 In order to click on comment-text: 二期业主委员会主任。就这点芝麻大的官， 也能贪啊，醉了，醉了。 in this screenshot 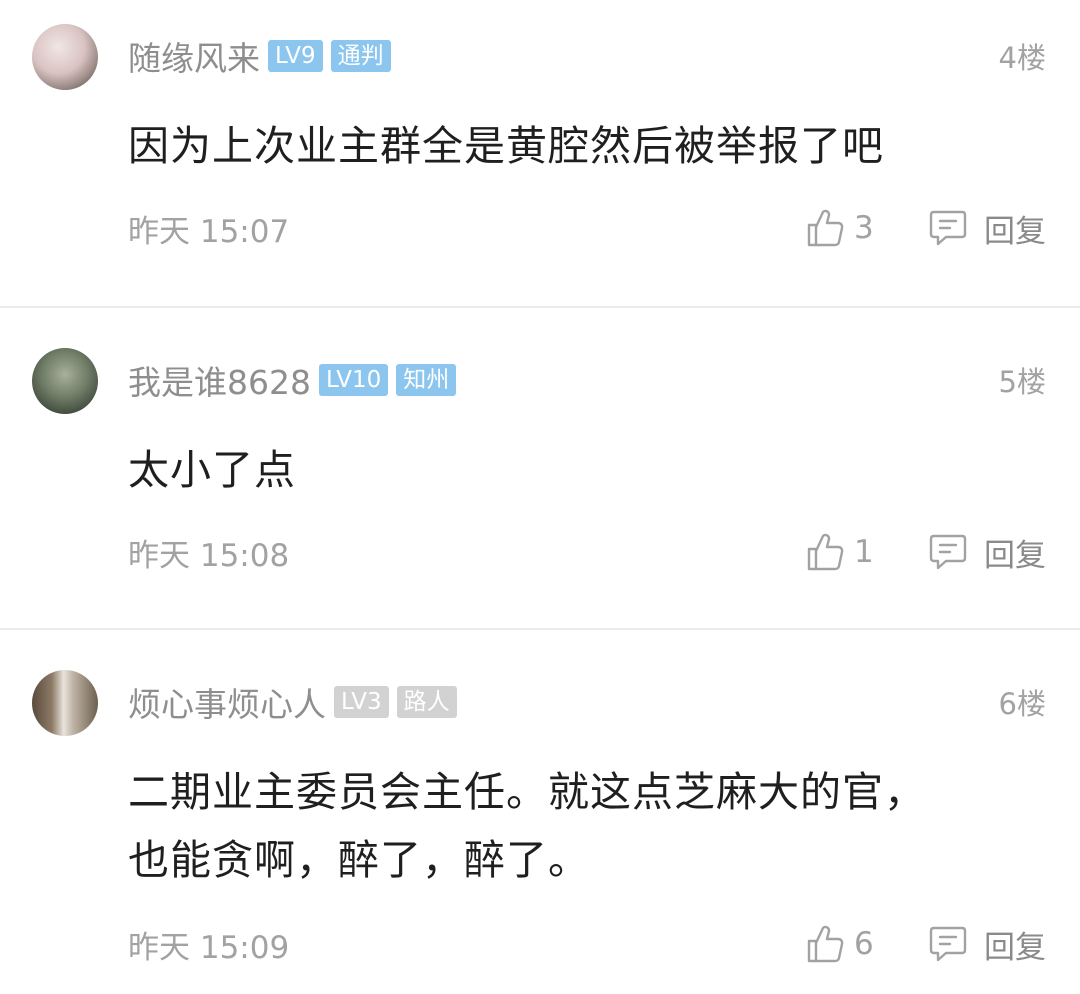, I will do `click(574, 826)`.